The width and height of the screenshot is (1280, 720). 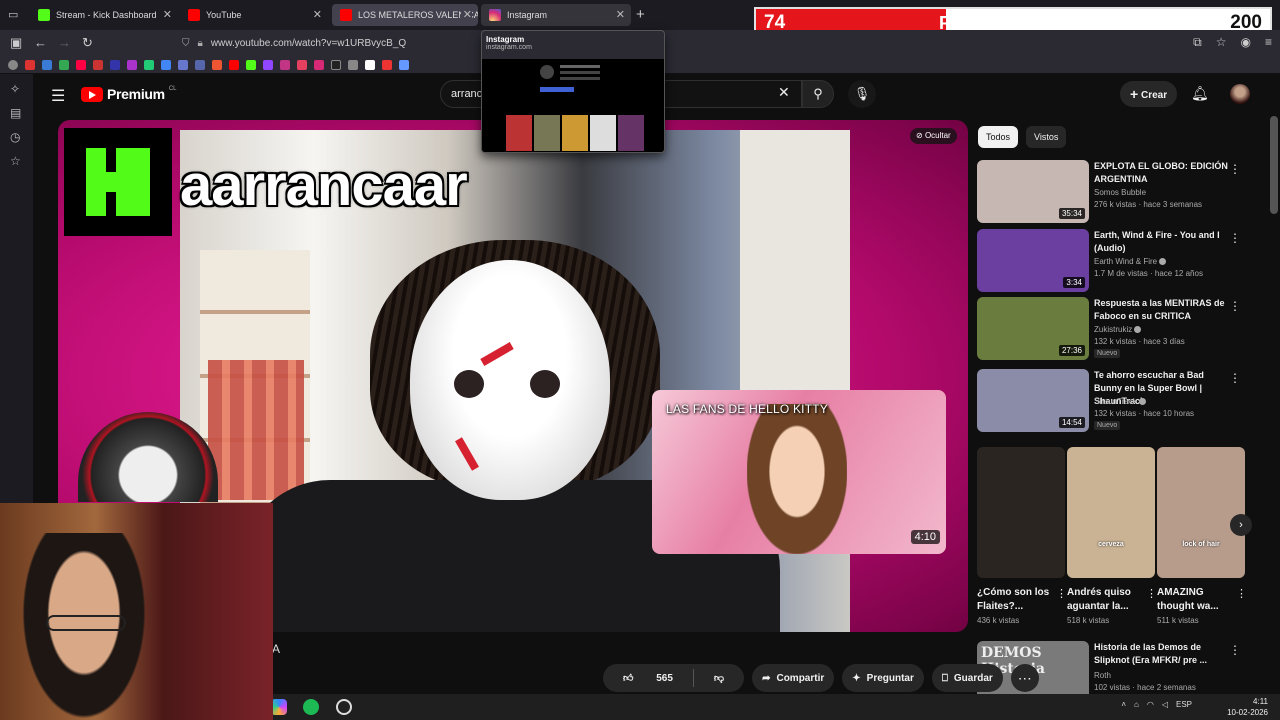 I want to click on tab-metaleros-video: LOS METALEROS VALEN CALLA ✕, so click(x=405, y=15).